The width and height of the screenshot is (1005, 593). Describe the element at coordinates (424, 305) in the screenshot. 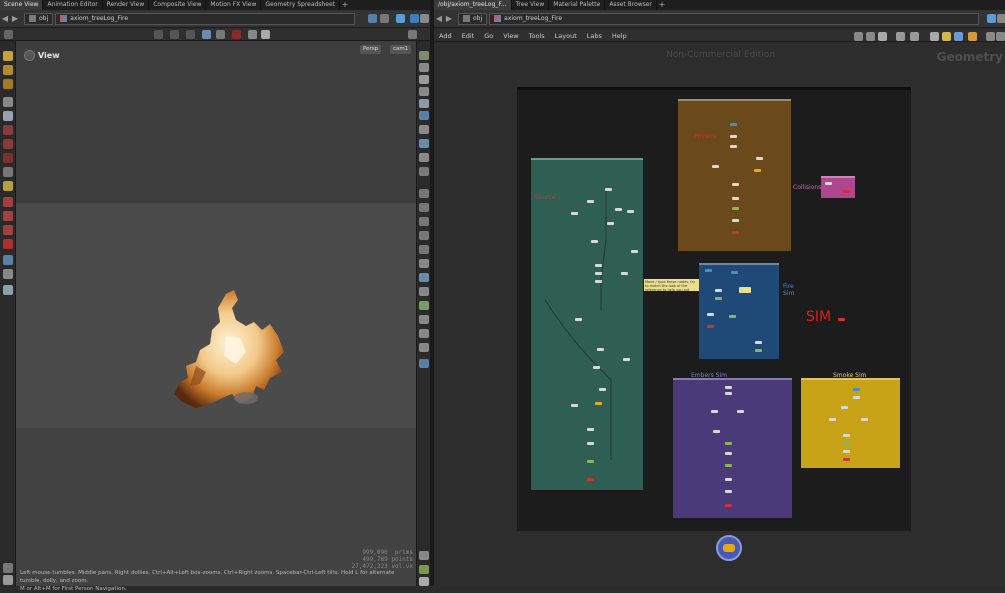

I see `guide-icon` at that location.